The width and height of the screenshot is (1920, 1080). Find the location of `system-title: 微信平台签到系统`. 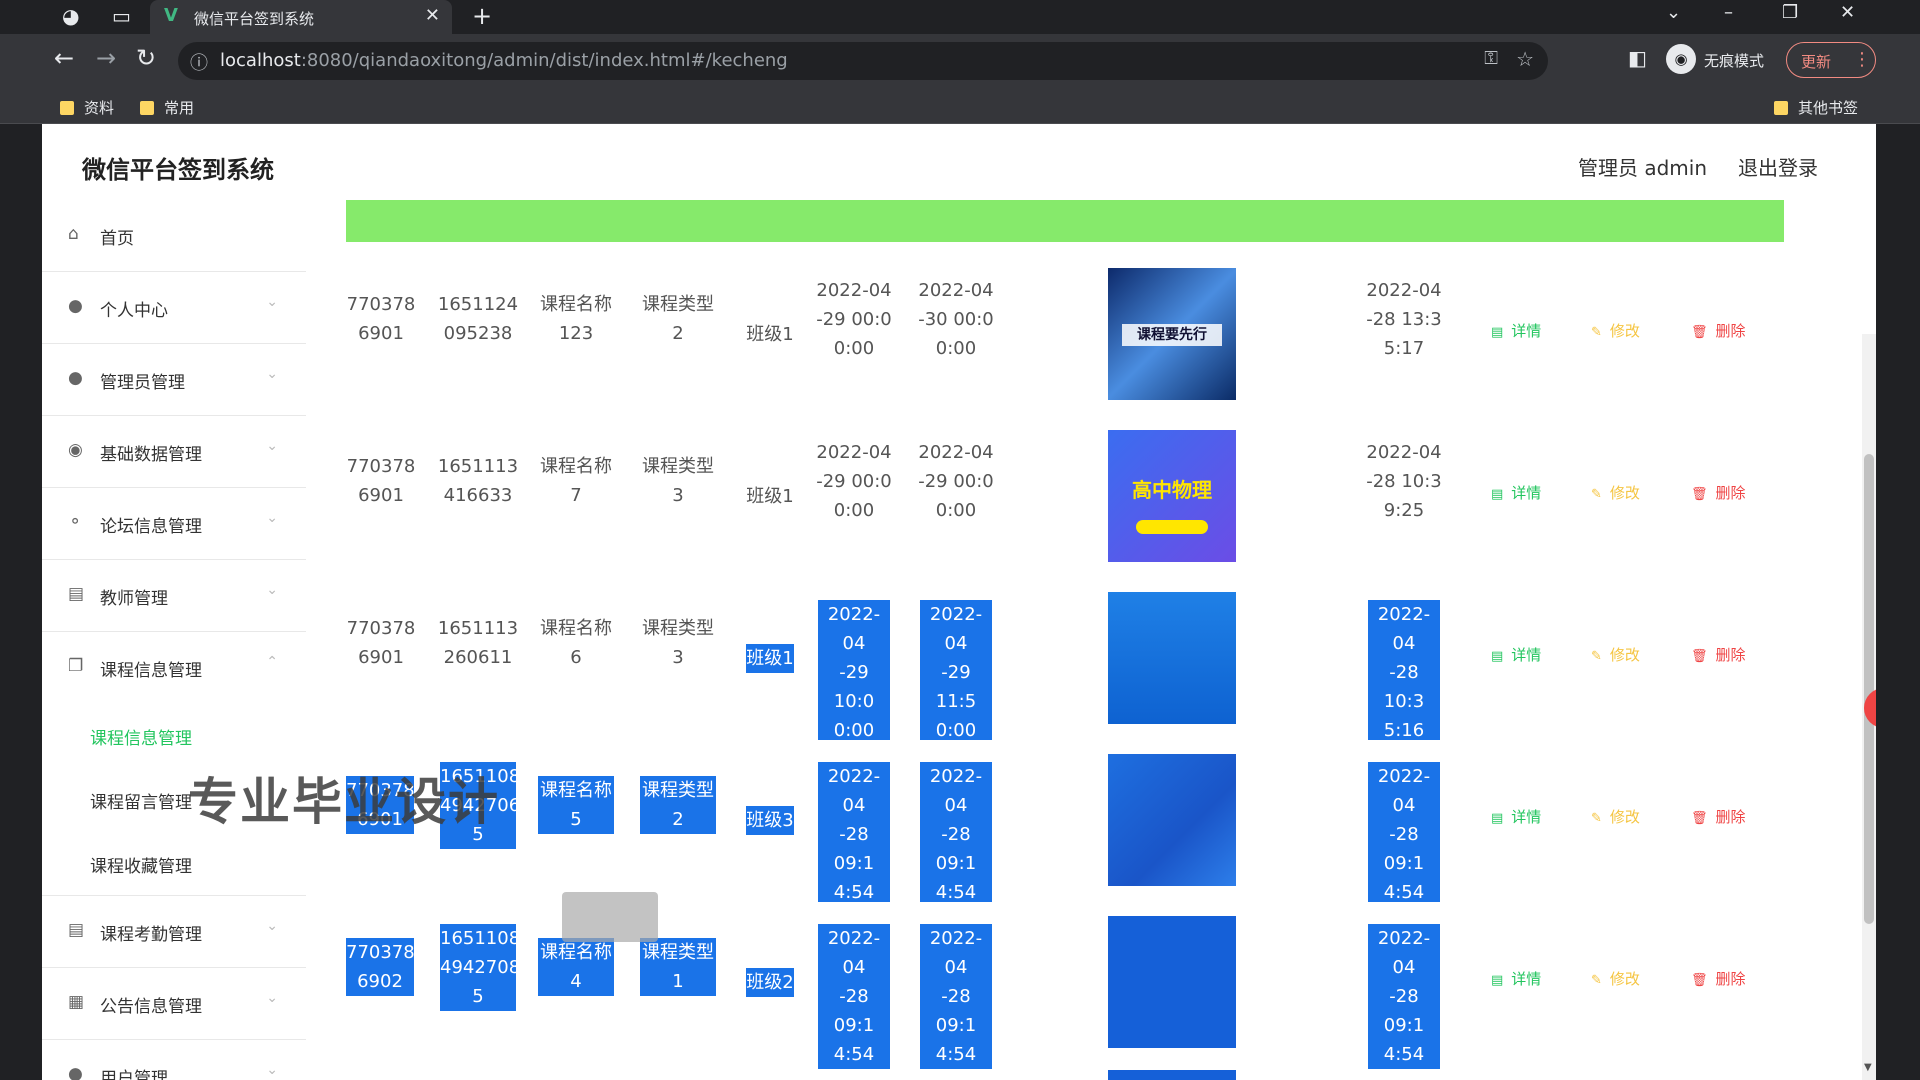

system-title: 微信平台签到系统 is located at coordinates (178, 170).